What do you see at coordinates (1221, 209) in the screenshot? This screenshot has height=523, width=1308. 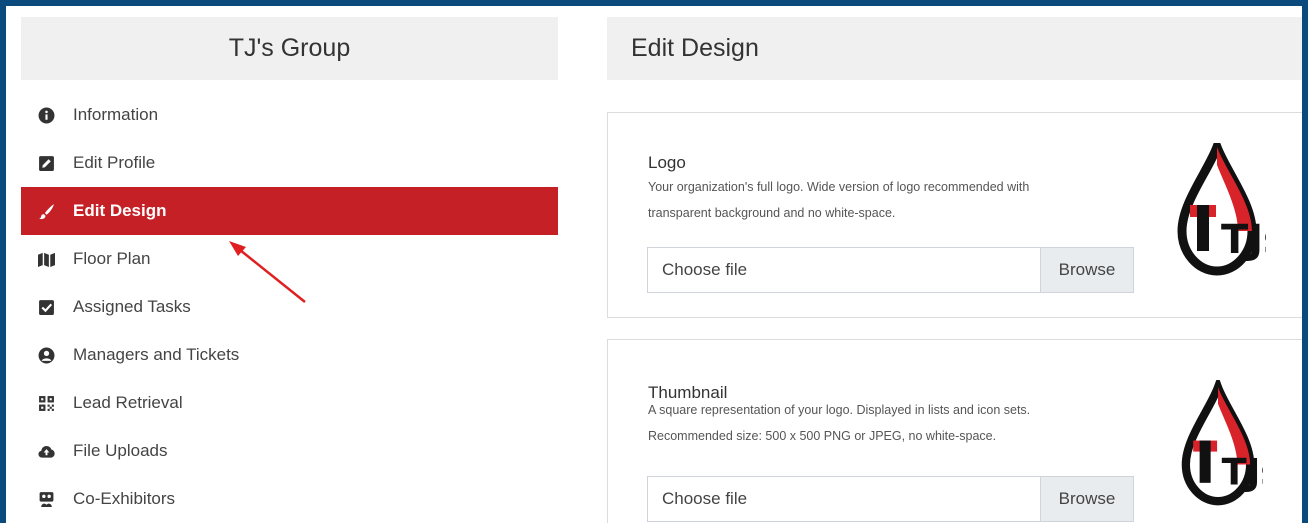 I see `tjs-logo-image: TJs` at bounding box center [1221, 209].